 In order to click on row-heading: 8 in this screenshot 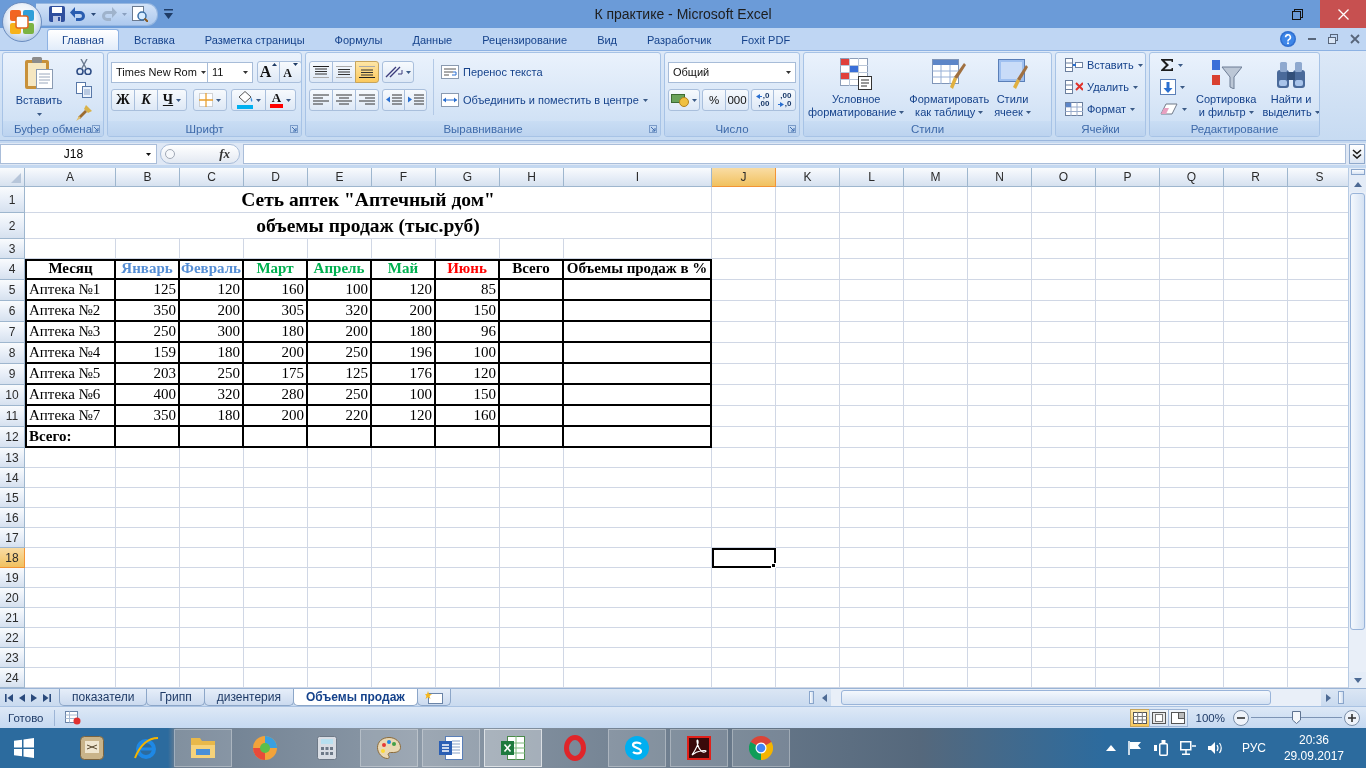, I will do `click(12, 353)`.